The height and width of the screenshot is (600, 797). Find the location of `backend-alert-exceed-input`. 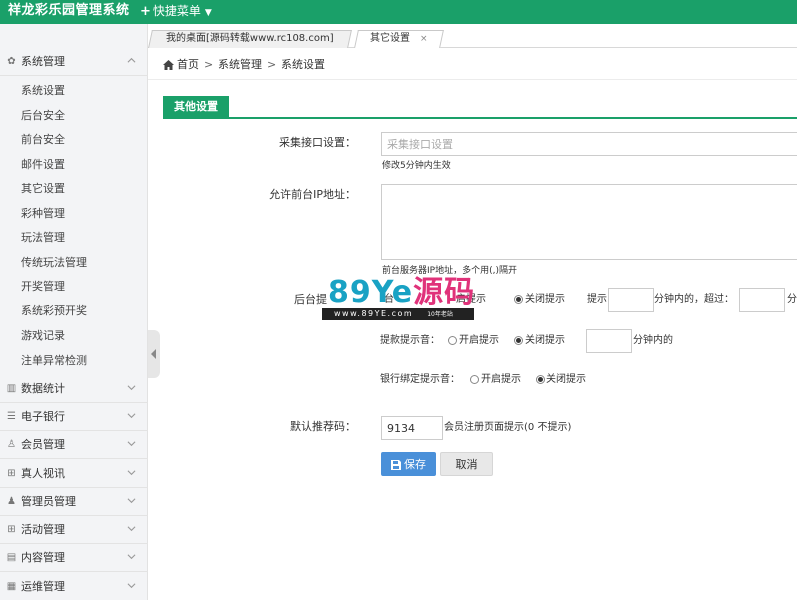

backend-alert-exceed-input is located at coordinates (762, 300).